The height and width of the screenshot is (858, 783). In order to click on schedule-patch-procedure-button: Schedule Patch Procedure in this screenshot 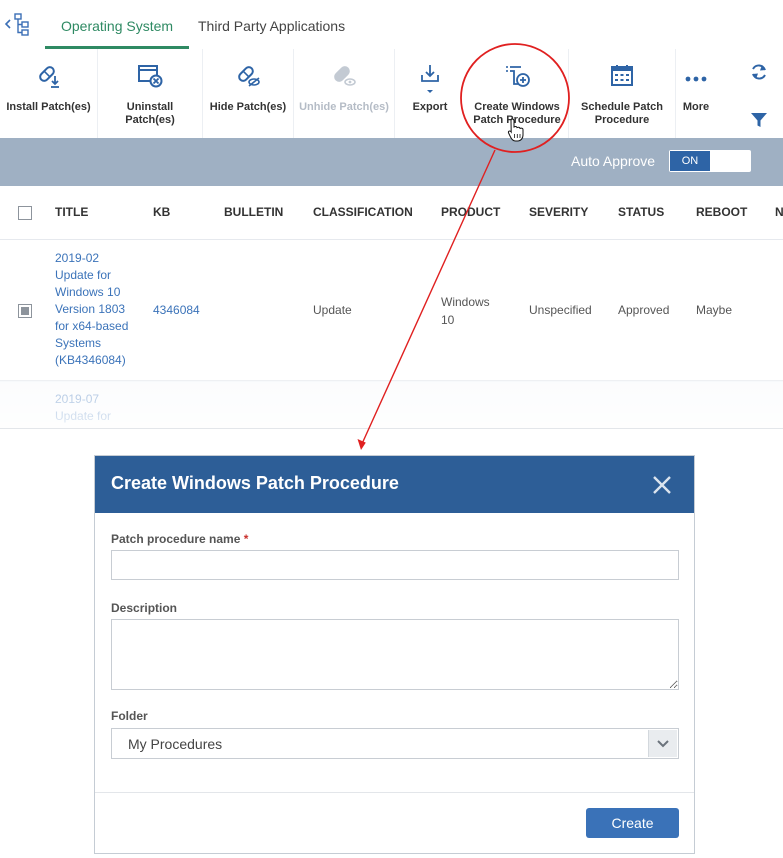, I will do `click(622, 93)`.